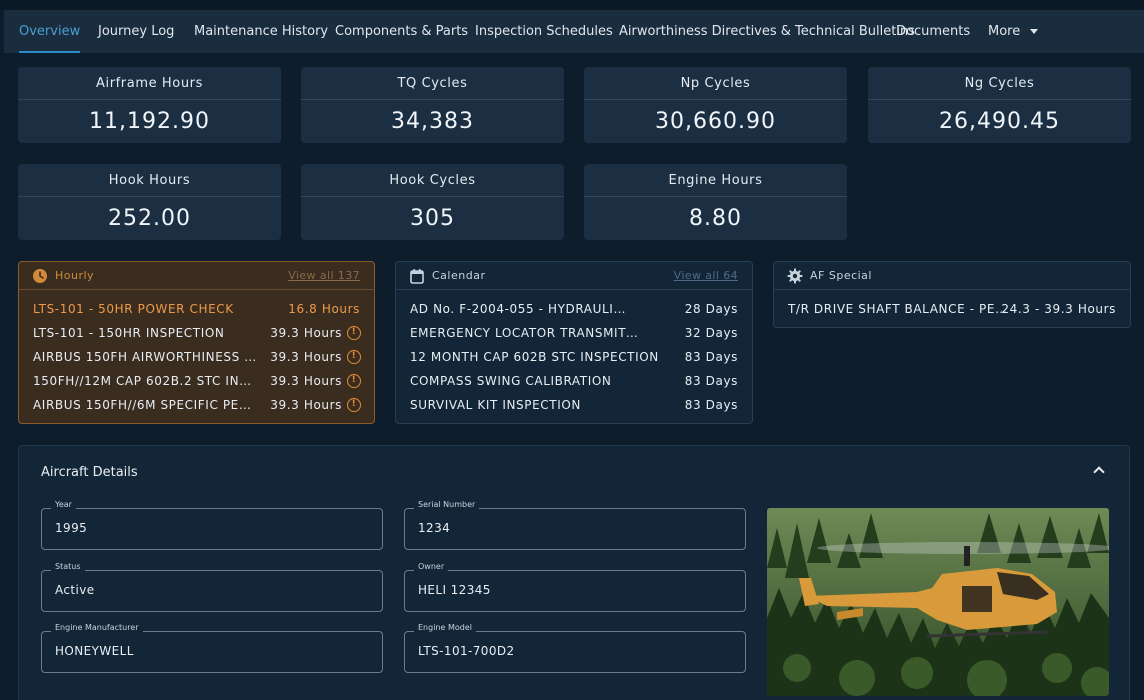 The image size is (1144, 700). What do you see at coordinates (999, 83) in the screenshot?
I see `stat-label: Ng Cycles` at bounding box center [999, 83].